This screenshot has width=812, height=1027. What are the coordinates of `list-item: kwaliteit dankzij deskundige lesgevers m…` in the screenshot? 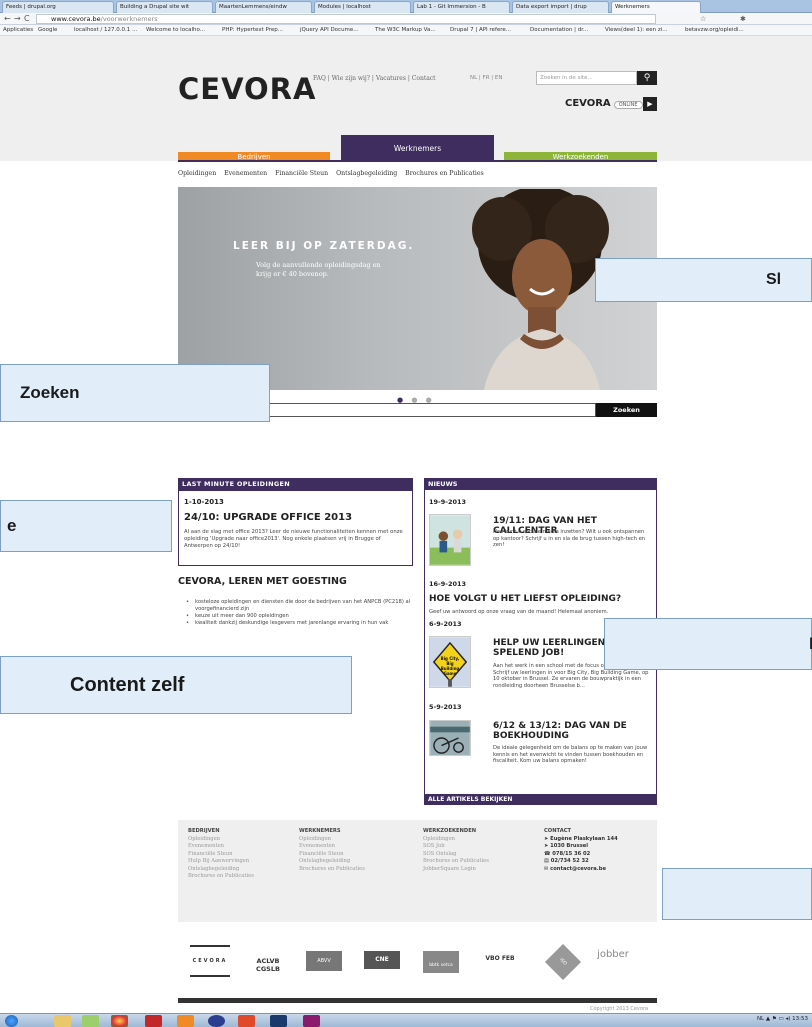 It's located at (301, 623).